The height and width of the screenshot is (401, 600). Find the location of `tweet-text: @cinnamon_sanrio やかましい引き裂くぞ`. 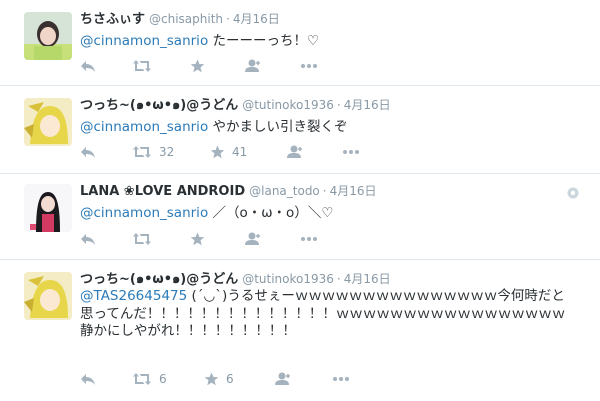

tweet-text: @cinnamon_sanrio やかましい引き裂くぞ is located at coordinates (333, 127).